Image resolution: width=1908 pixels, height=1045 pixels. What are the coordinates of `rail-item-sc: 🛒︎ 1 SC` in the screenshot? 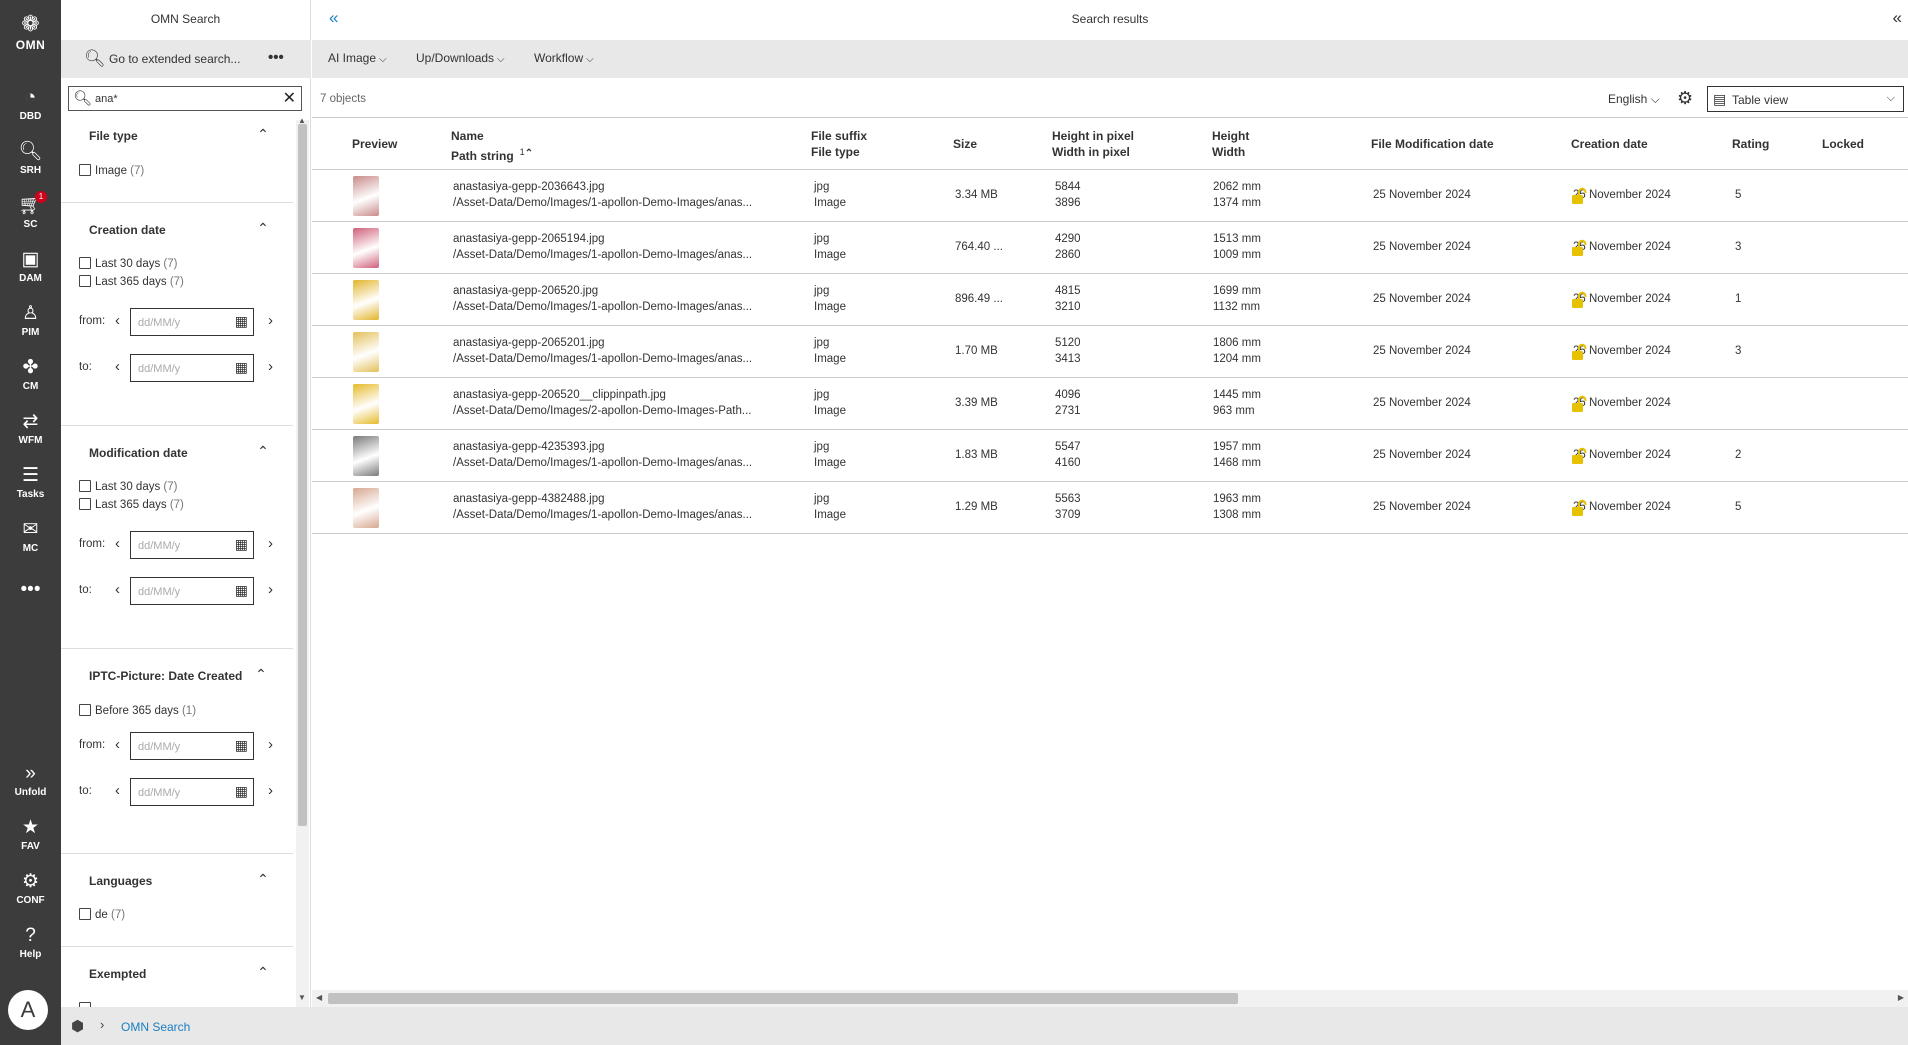 It's located at (30, 210).